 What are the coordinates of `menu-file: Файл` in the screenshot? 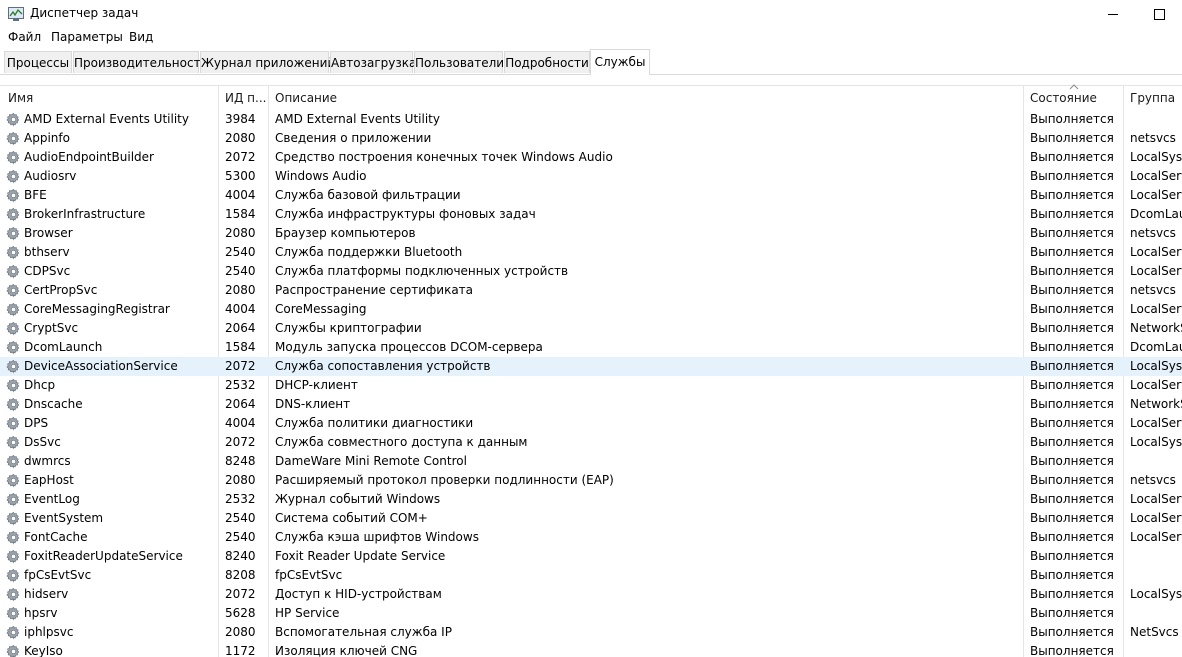 It's located at (24, 37).